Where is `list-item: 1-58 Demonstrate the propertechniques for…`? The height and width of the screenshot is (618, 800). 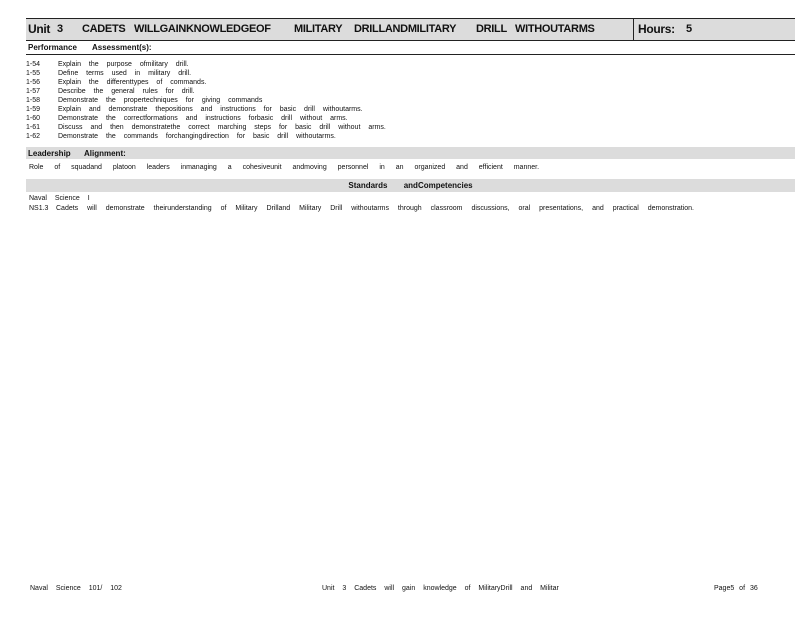
list-item: 1-58 Demonstrate the propertechniques for… is located at coordinates (144, 100).